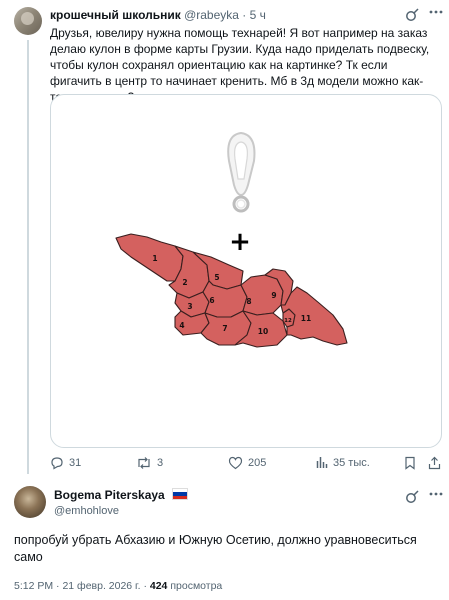 This screenshot has width=449, height=600. Describe the element at coordinates (263, 331) in the screenshot. I see `region-label: 10` at that location.